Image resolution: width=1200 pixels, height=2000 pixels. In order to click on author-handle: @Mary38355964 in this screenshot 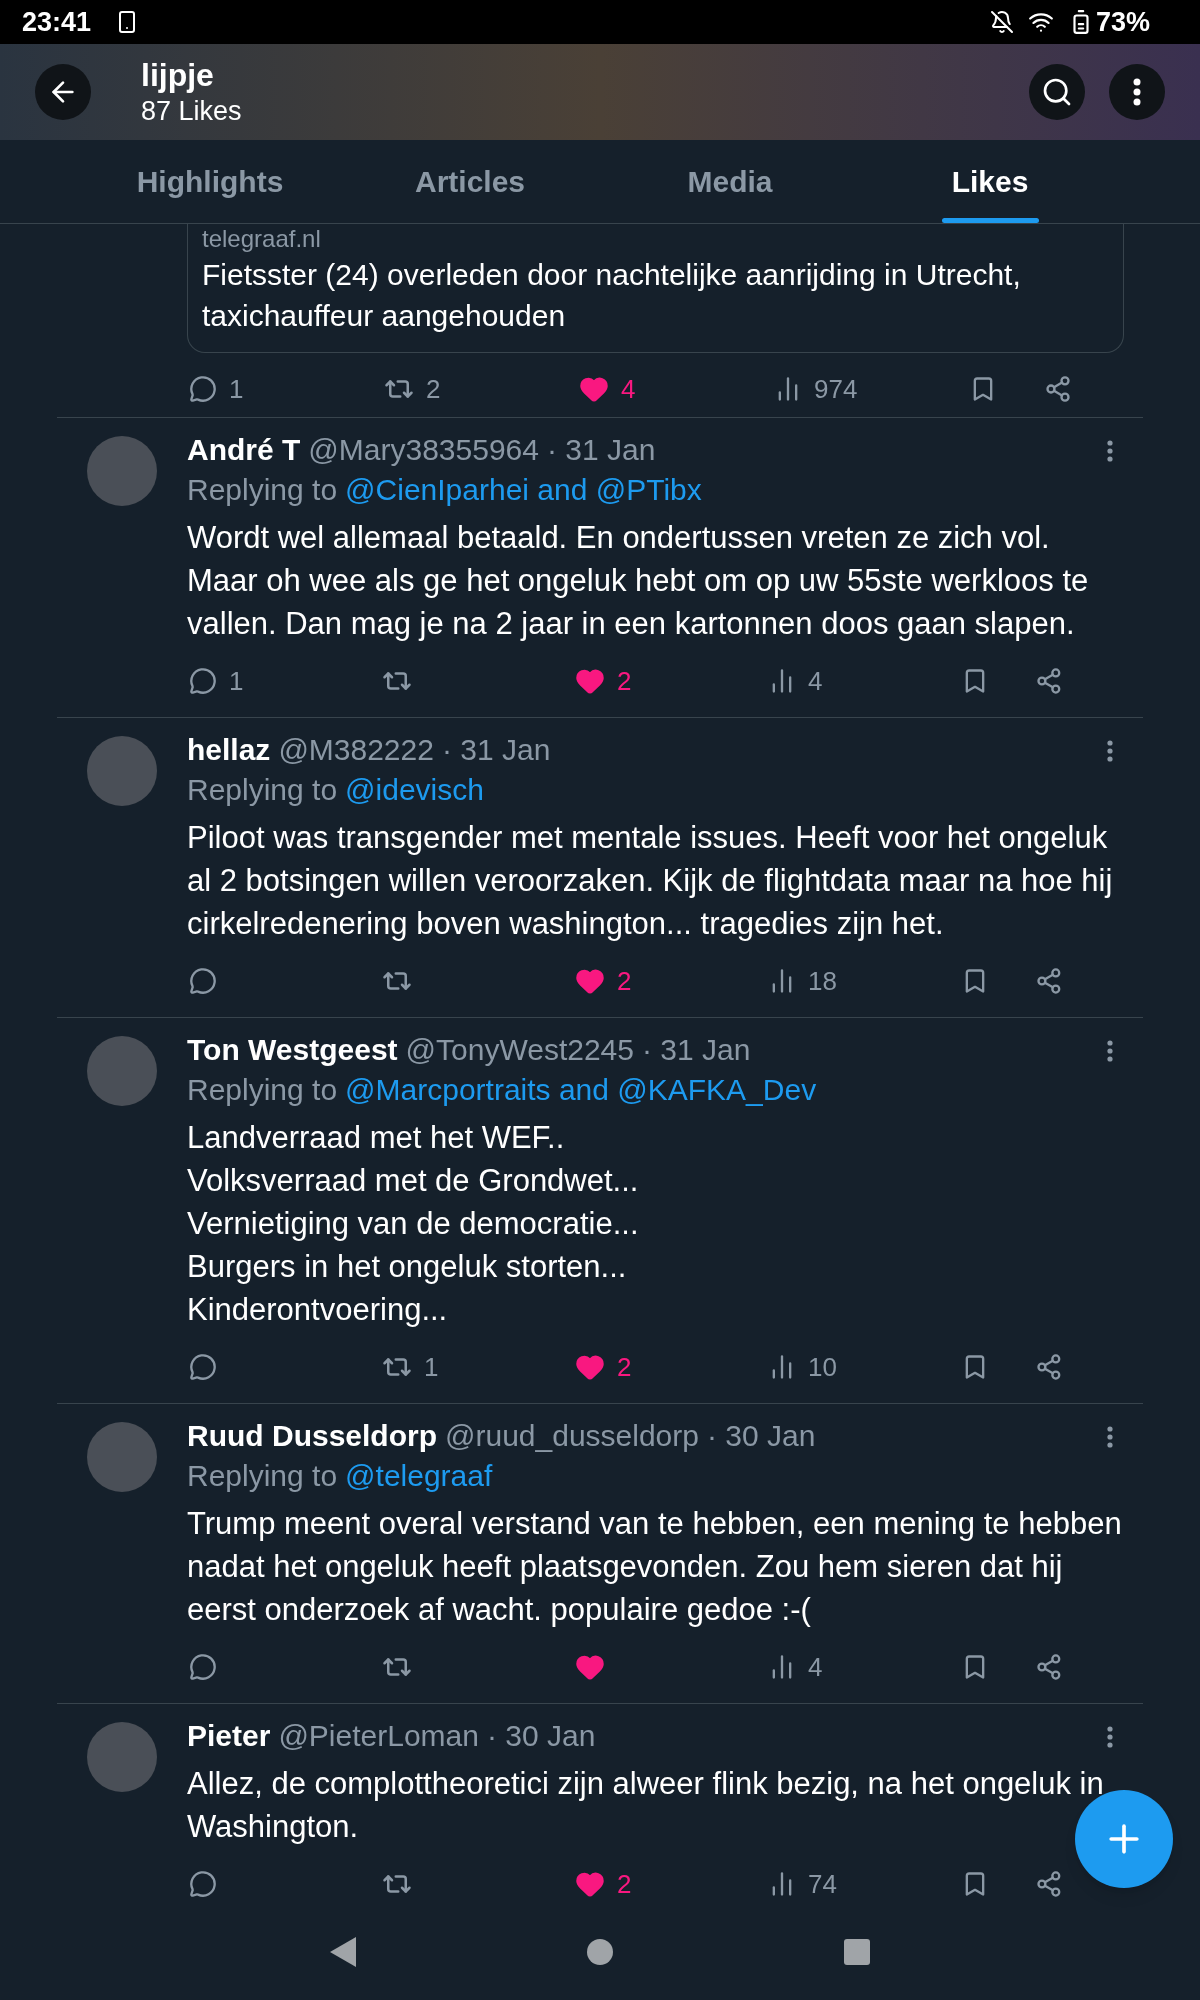, I will do `click(423, 450)`.